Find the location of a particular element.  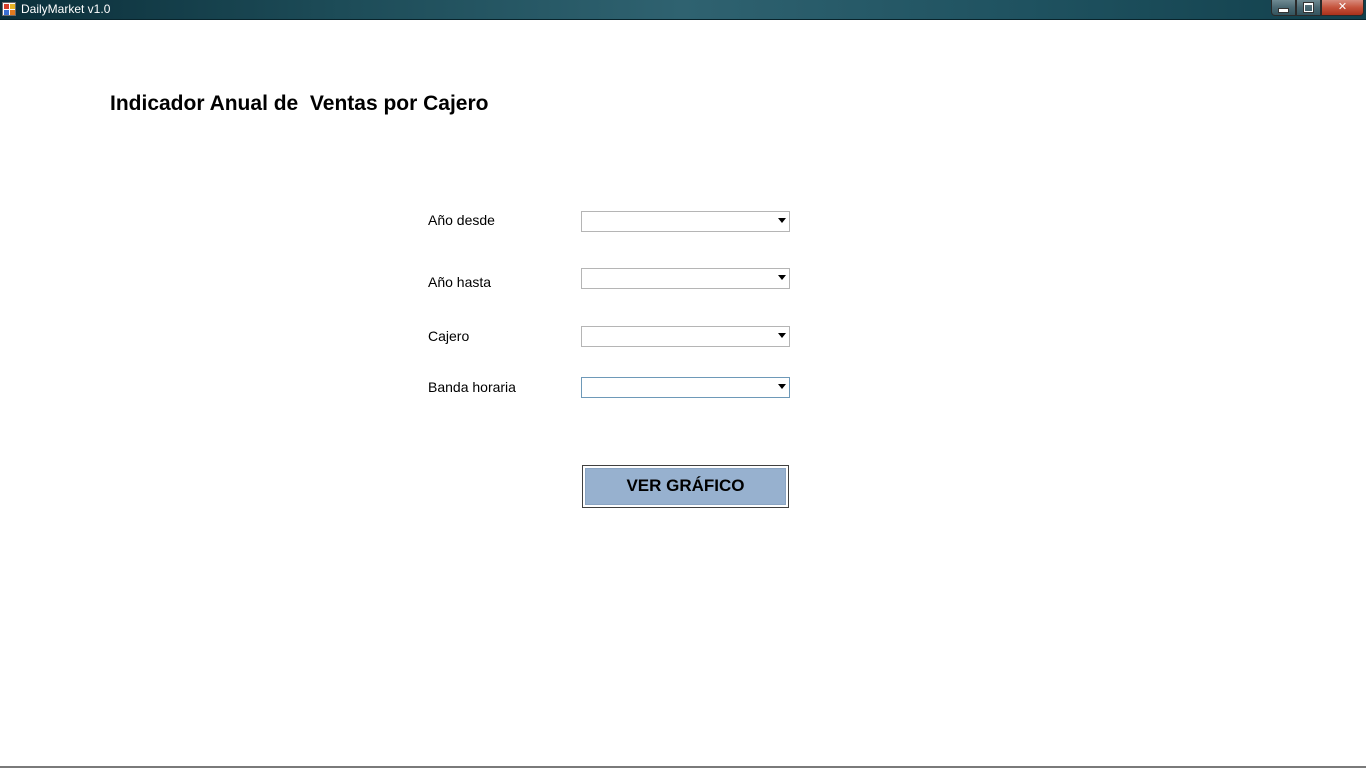

time-band-dropdown is located at coordinates (685, 387).